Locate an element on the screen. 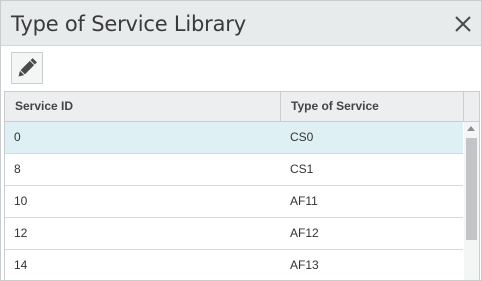 Image resolution: width=482 pixels, height=281 pixels. table-row: 8 CS1 is located at coordinates (234, 170).